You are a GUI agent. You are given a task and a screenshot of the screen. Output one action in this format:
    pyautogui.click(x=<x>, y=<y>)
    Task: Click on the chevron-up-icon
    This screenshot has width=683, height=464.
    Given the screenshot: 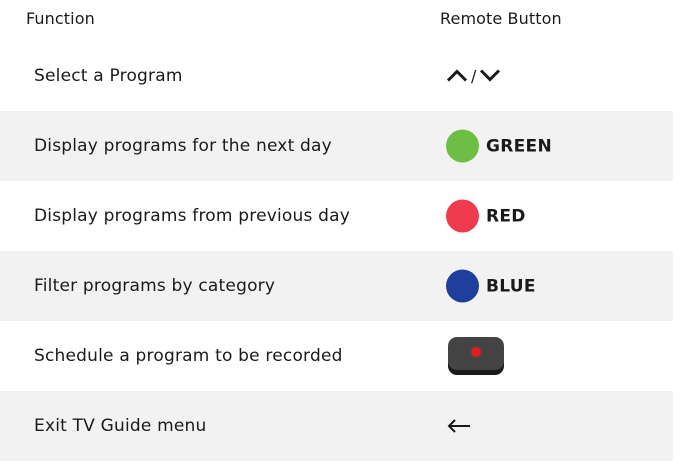 What is the action you would take?
    pyautogui.click(x=457, y=75)
    